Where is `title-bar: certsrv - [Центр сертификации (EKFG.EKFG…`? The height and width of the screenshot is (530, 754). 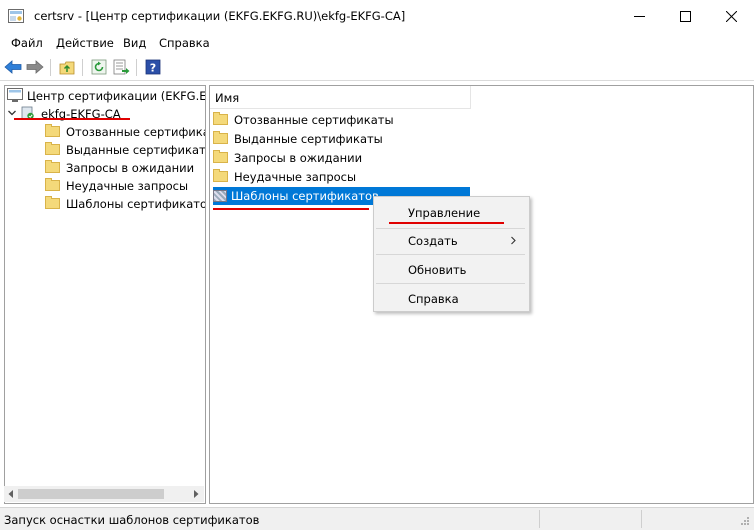 title-bar: certsrv - [Центр сертификации (EKFG.EKFG… is located at coordinates (377, 17).